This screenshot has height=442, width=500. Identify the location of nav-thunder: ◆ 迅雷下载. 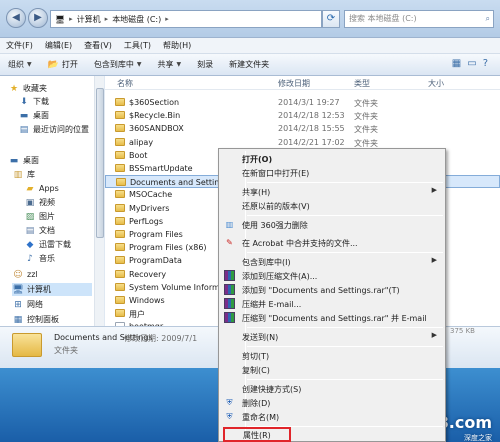
(47, 244).